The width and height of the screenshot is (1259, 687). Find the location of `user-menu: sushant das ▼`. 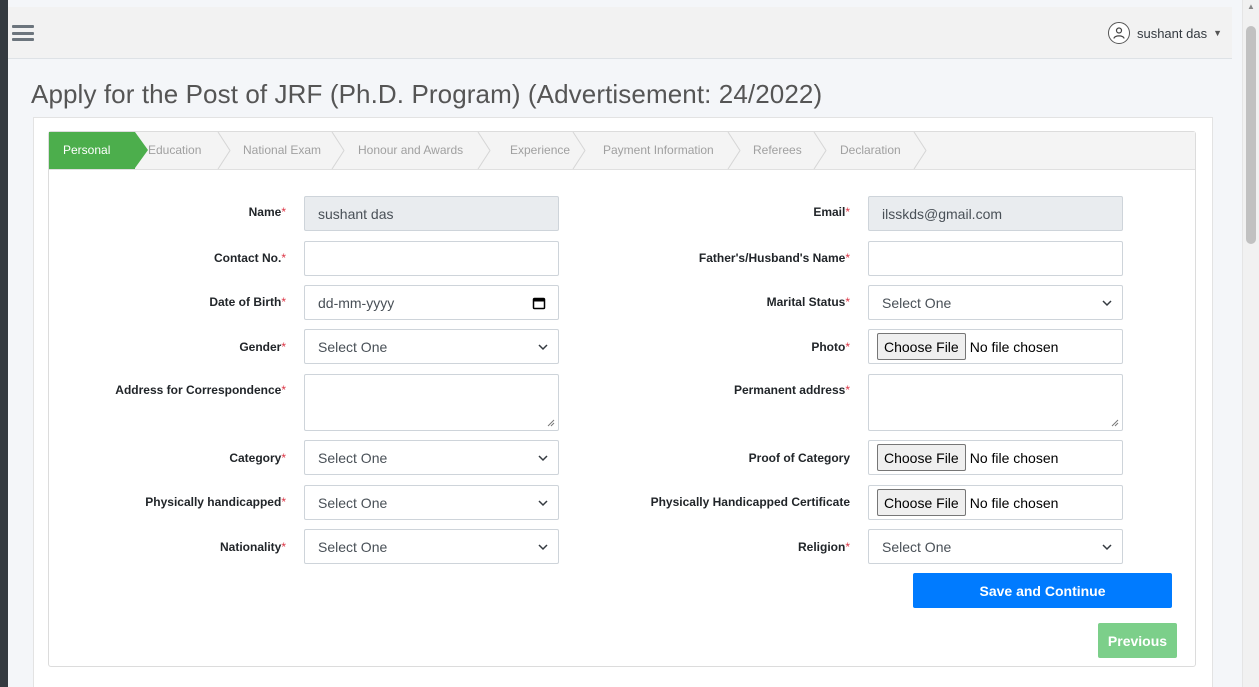

user-menu: sushant das ▼ is located at coordinates (1164, 33).